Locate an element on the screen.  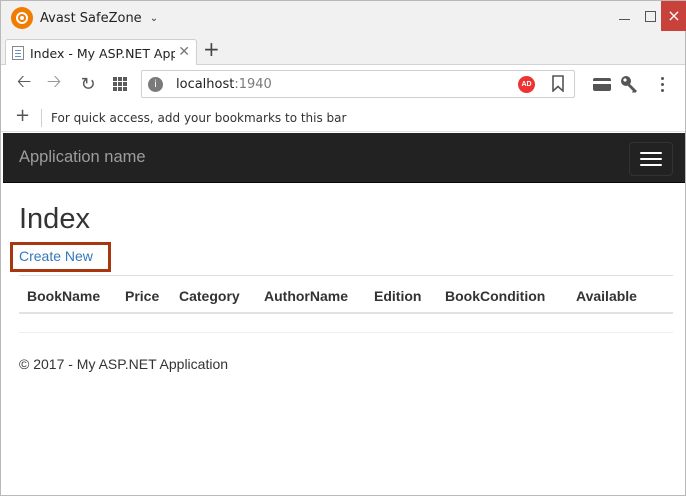
wallet-button is located at coordinates (602, 84).